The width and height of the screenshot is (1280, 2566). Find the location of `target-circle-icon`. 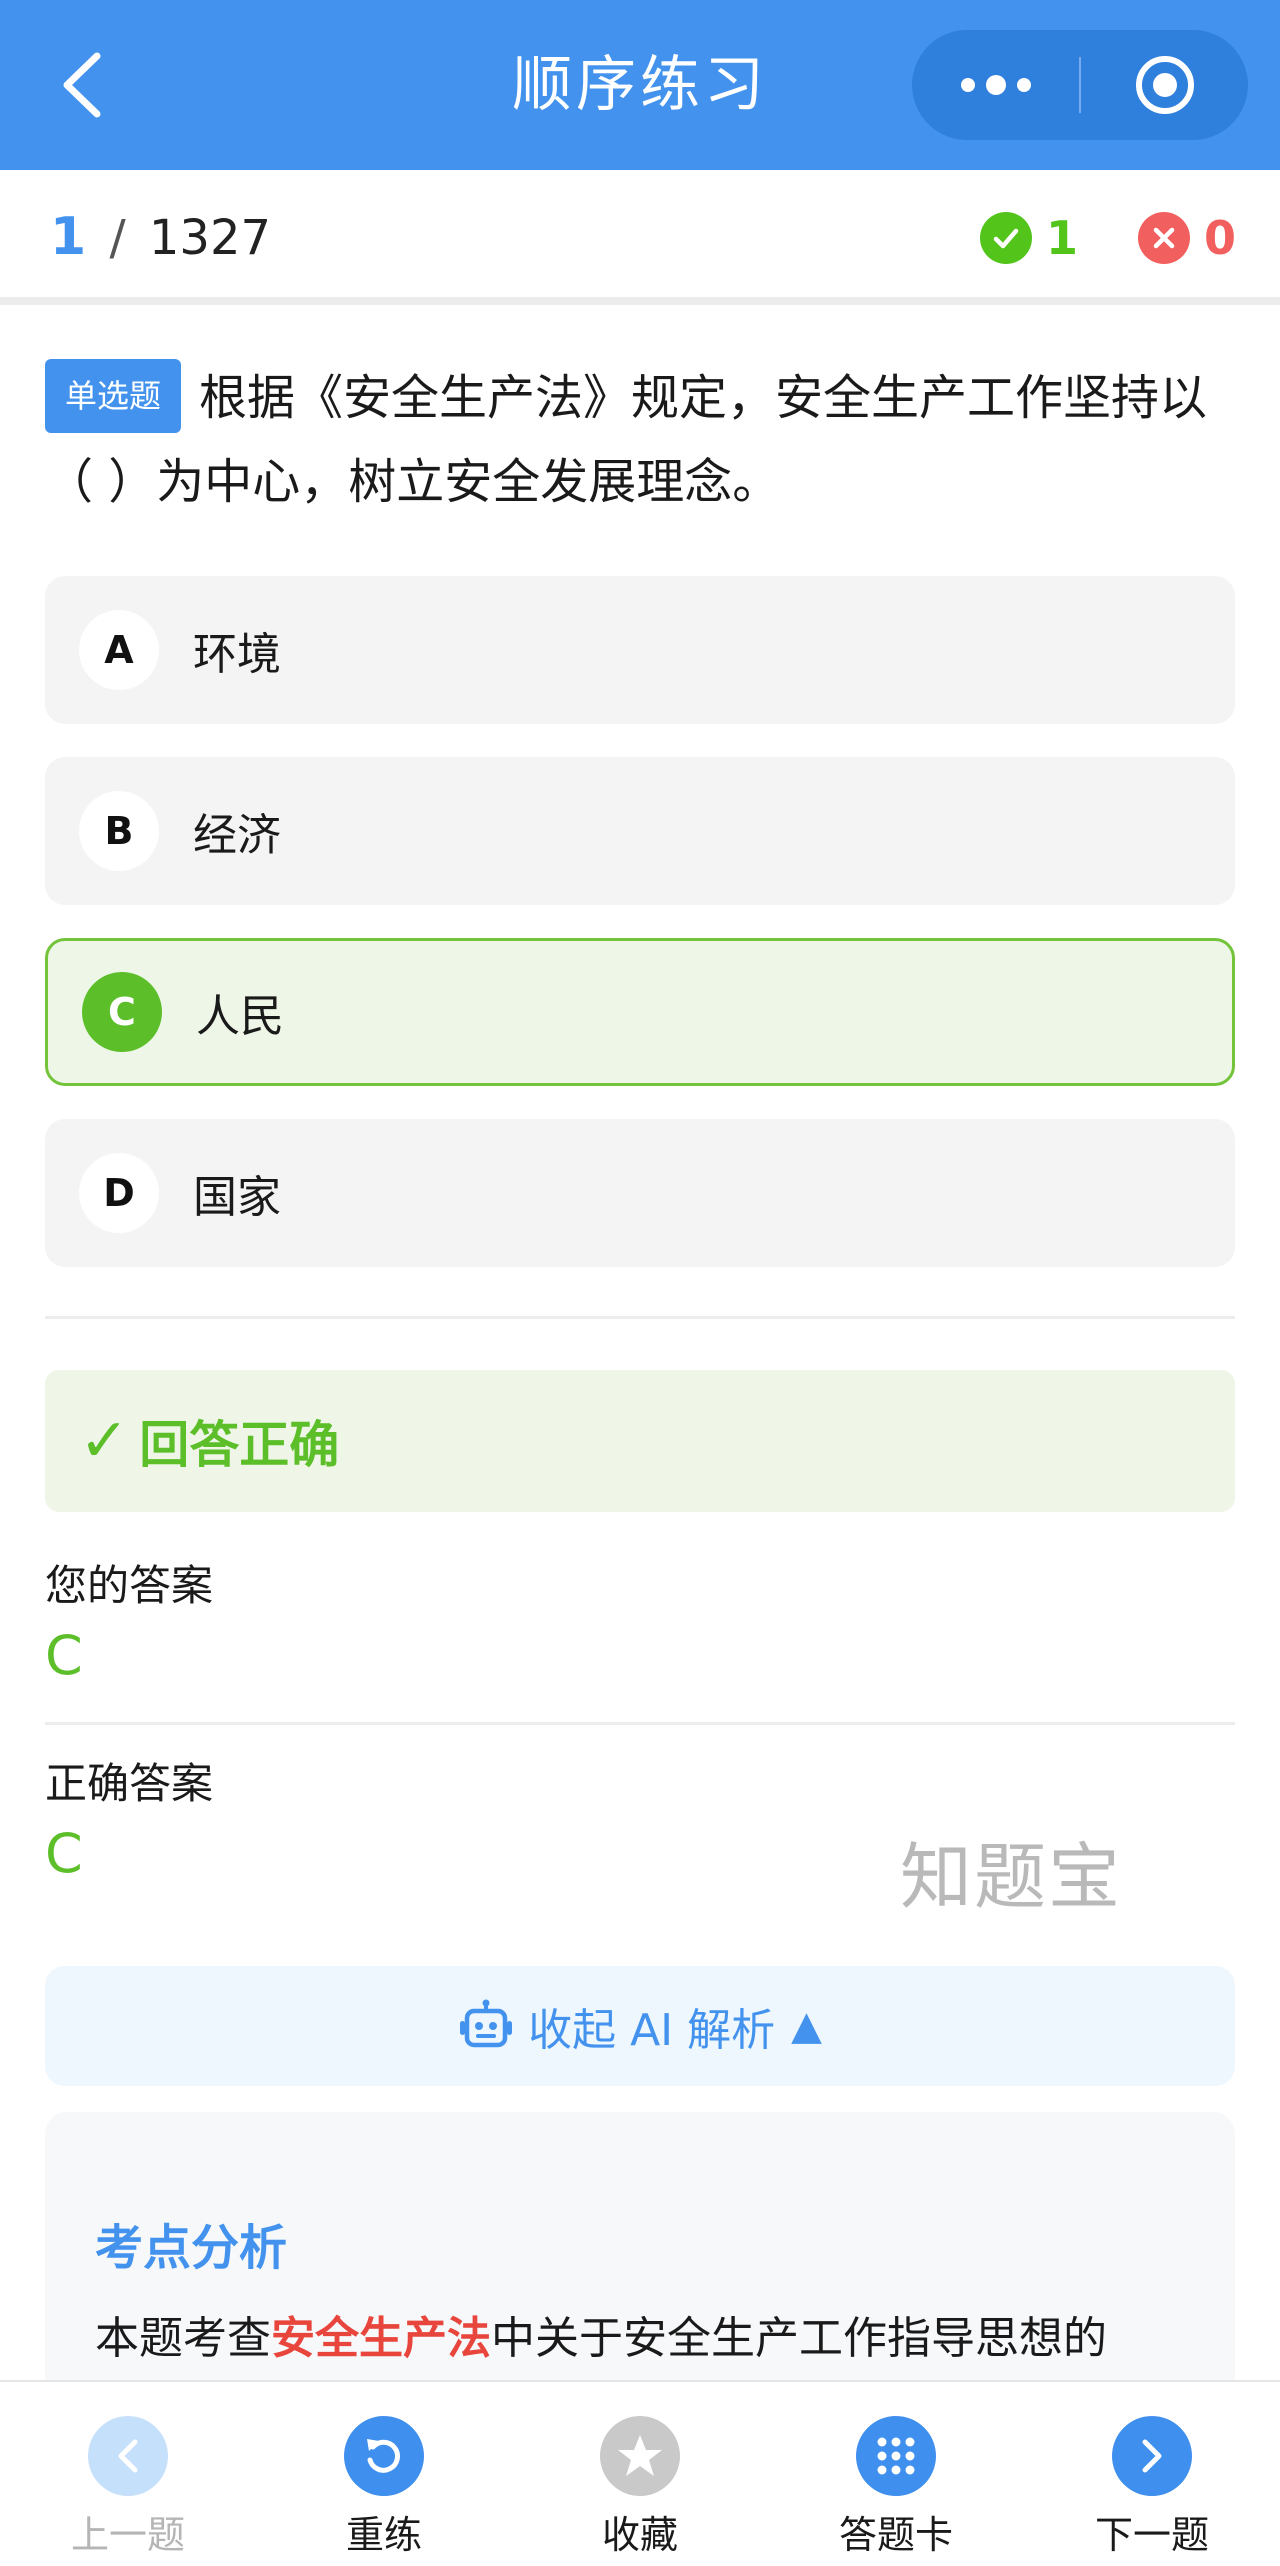

target-circle-icon is located at coordinates (1164, 85).